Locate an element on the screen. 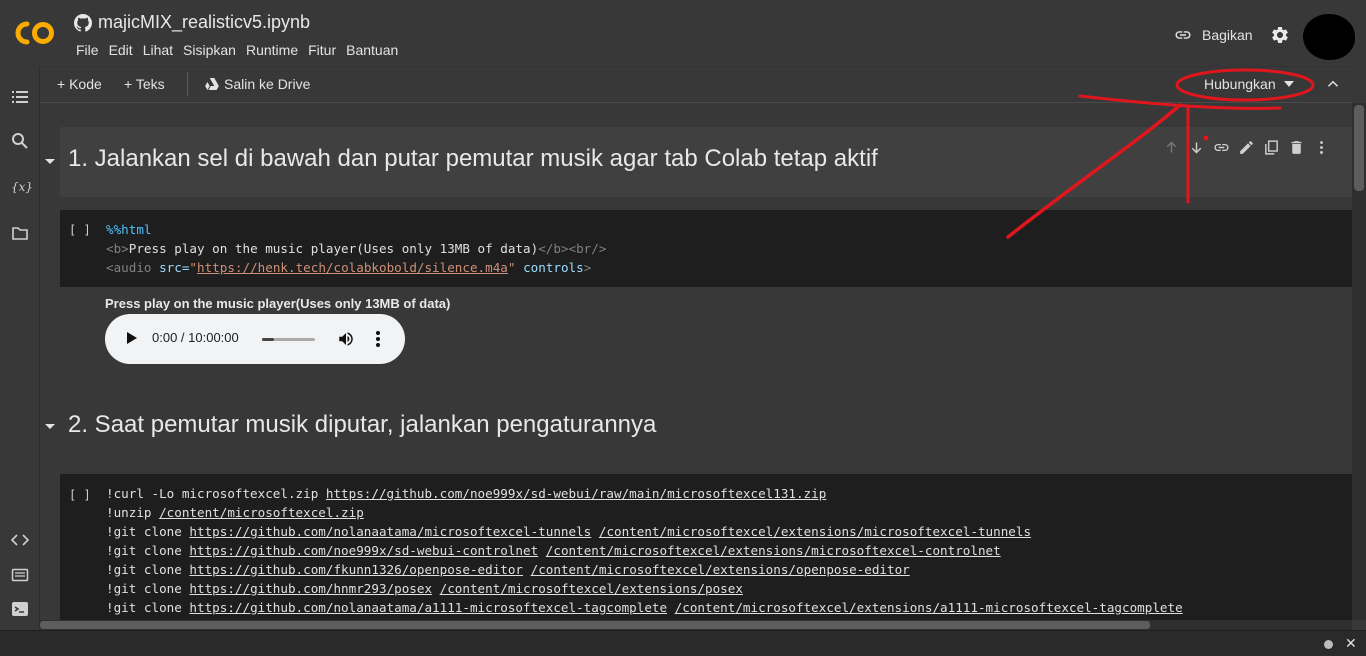  variables-icon: {x} is located at coordinates (22, 187).